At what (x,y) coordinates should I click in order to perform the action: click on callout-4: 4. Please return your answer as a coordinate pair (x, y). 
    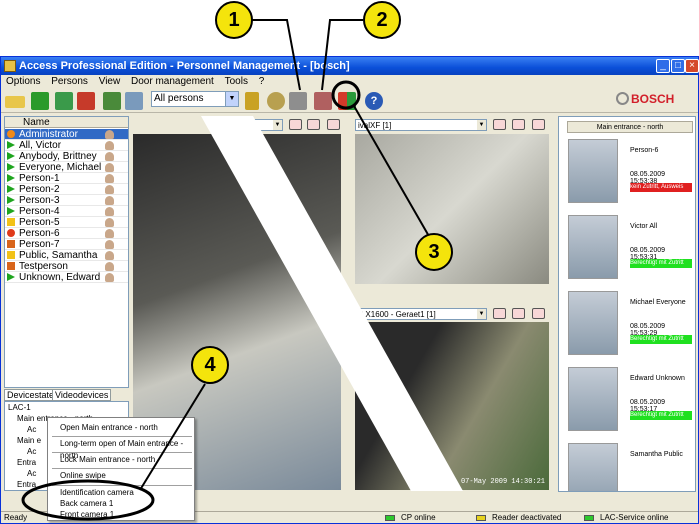
    Looking at the image, I should click on (210, 365).